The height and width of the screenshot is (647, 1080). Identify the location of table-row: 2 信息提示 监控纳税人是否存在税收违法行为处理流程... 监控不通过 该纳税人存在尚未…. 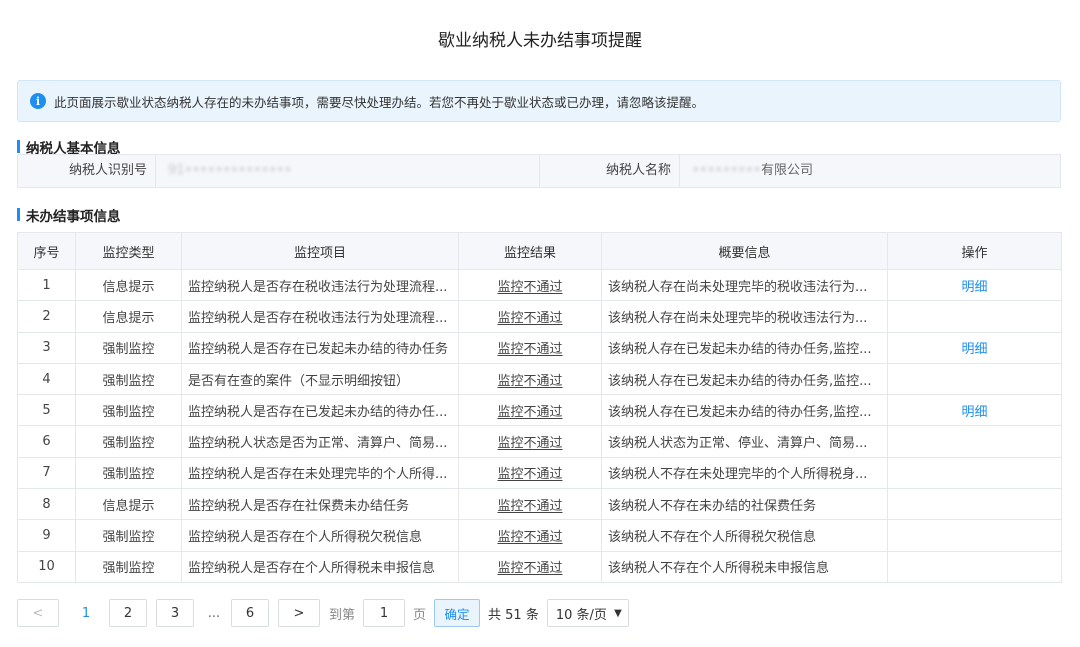
(539, 316).